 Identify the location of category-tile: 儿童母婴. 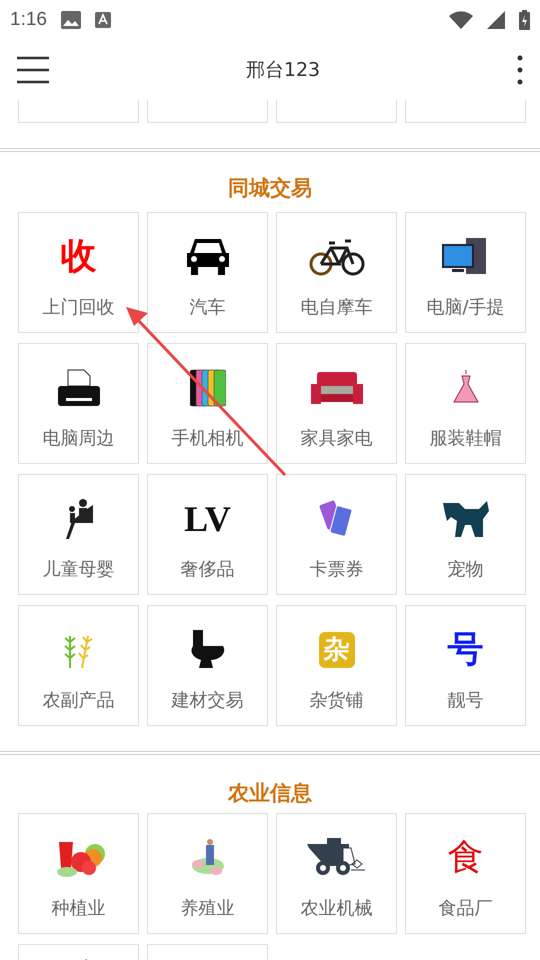
(78, 534).